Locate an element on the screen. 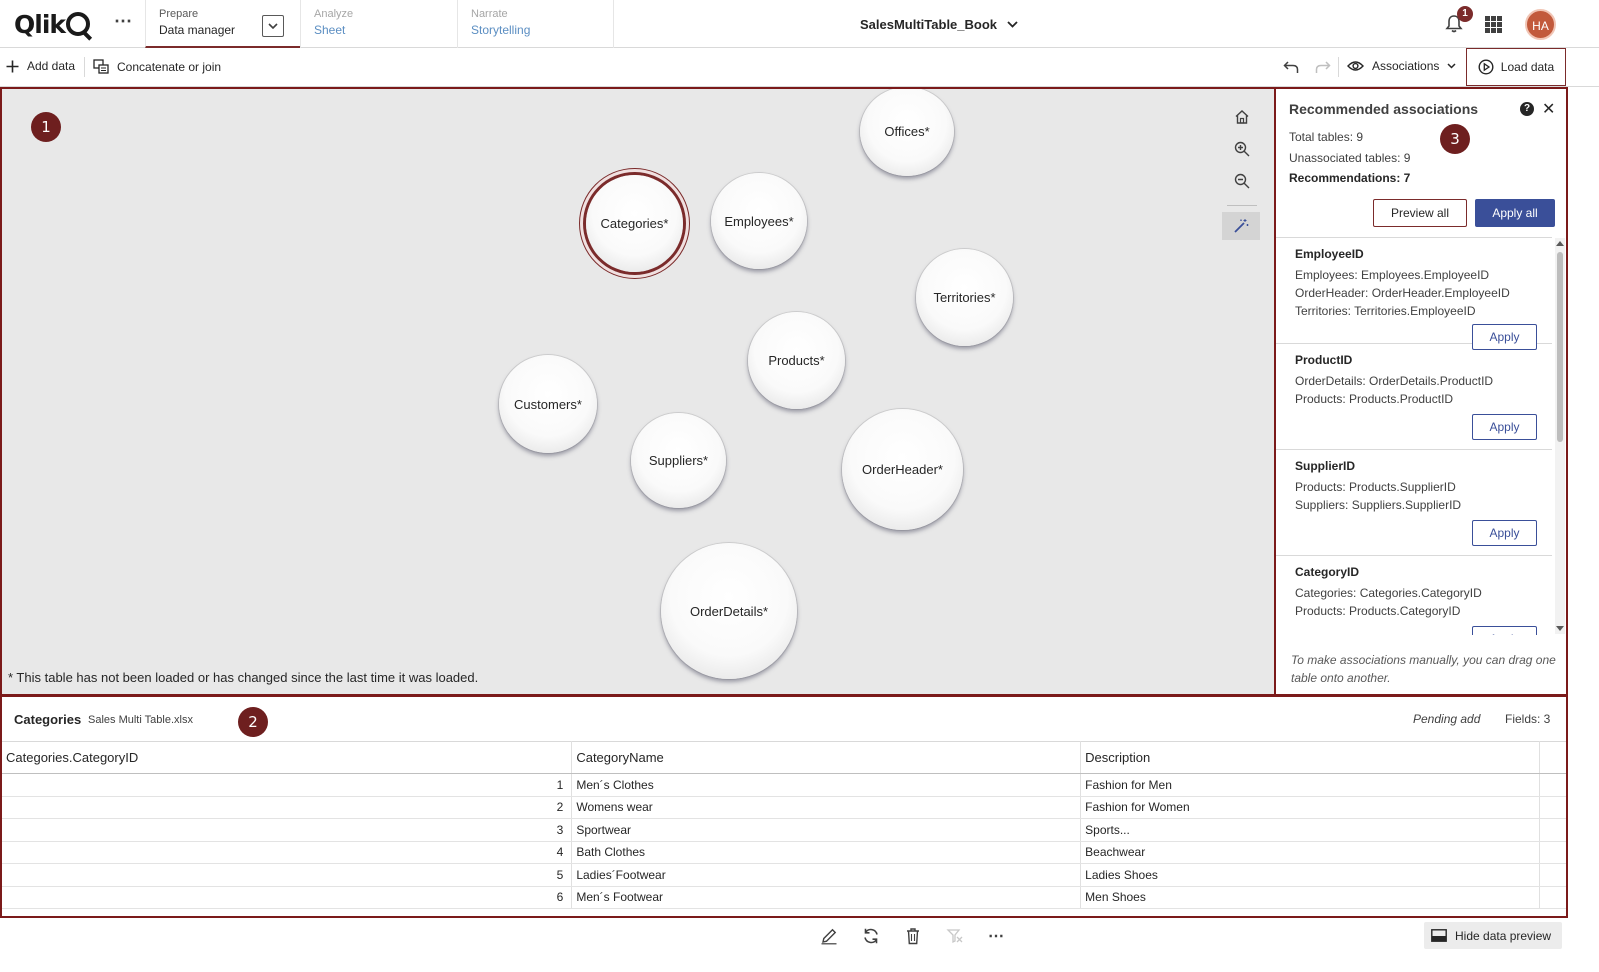 Image resolution: width=1599 pixels, height=972 pixels. column-header: Categories.CategoryID is located at coordinates (287, 757).